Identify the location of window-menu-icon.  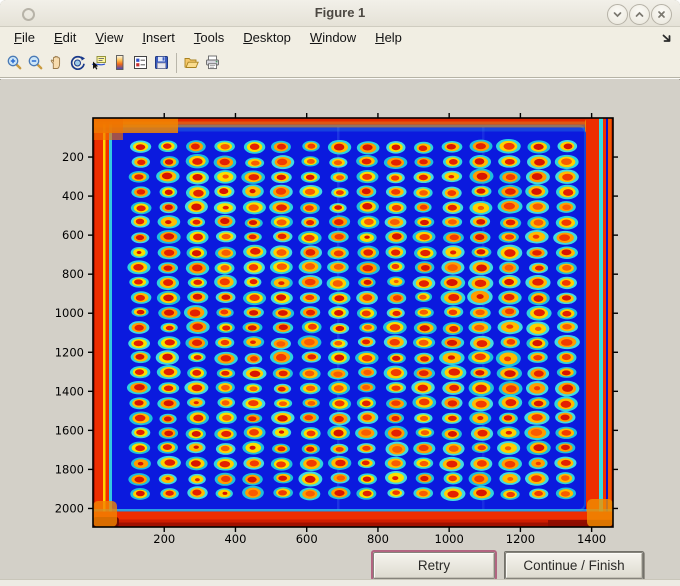
(28, 14).